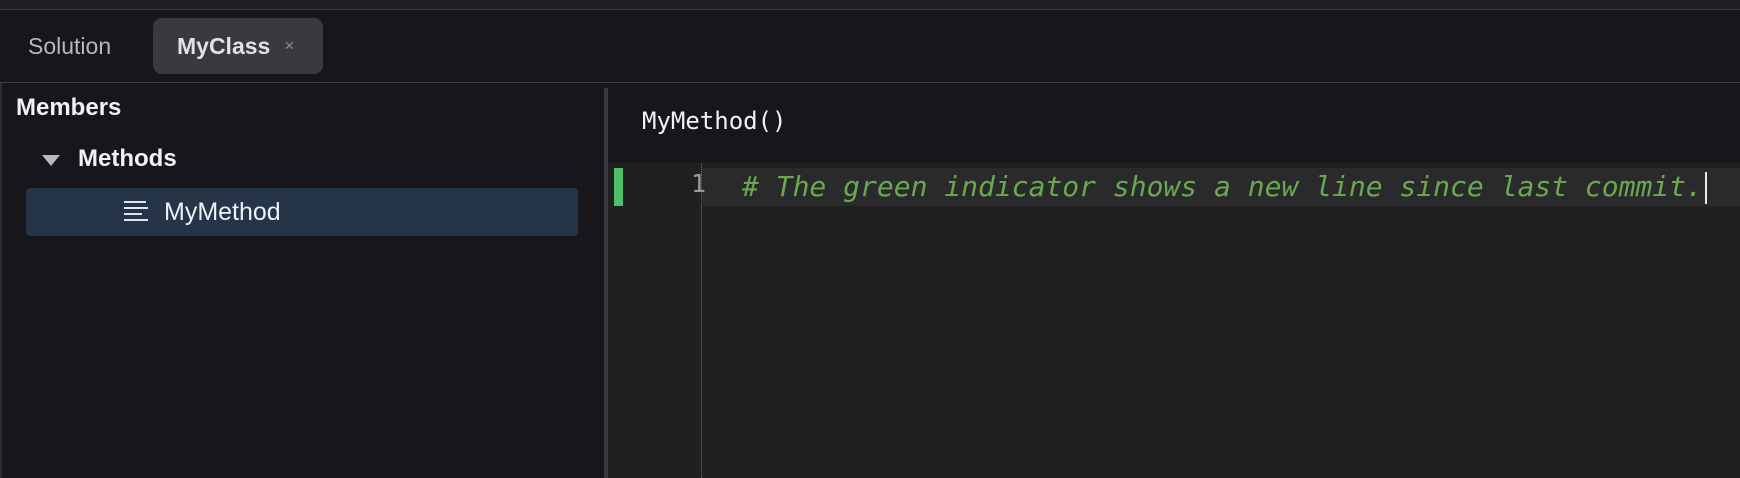 The image size is (1740, 478). What do you see at coordinates (69, 107) in the screenshot?
I see `panel-title: Members` at bounding box center [69, 107].